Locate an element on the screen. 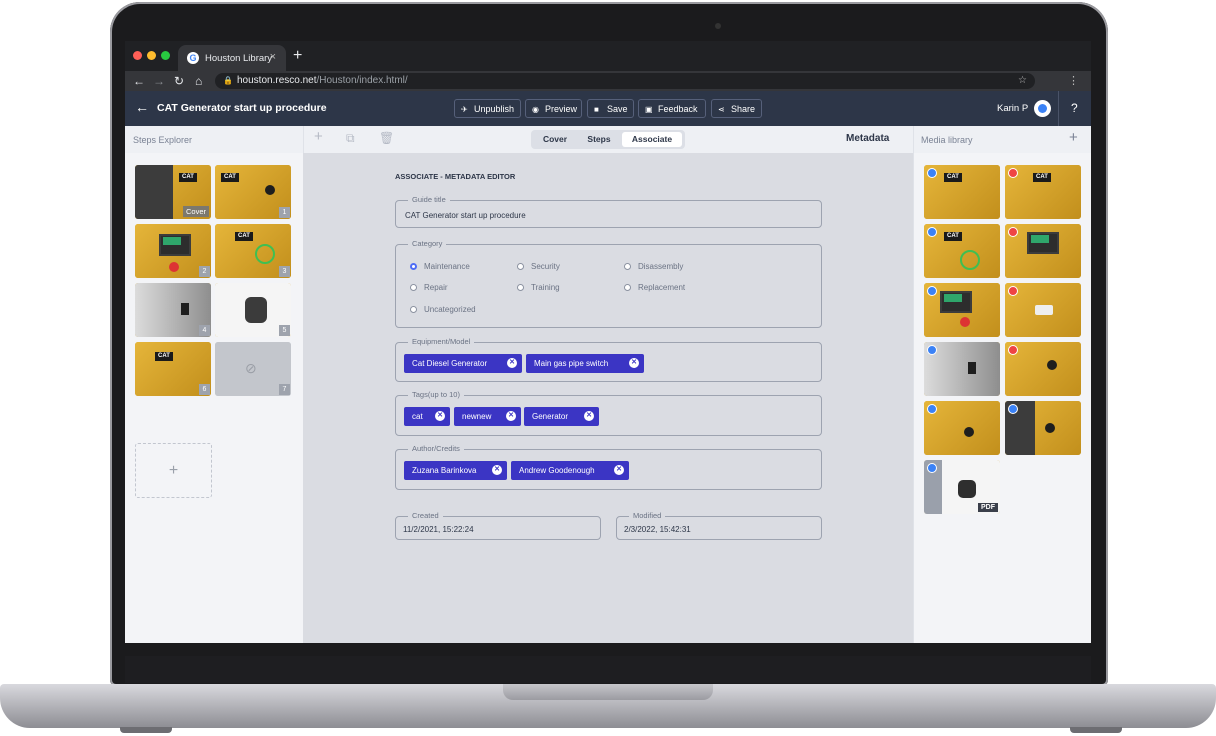  tab-title: Houston Library is located at coordinates (239, 58).